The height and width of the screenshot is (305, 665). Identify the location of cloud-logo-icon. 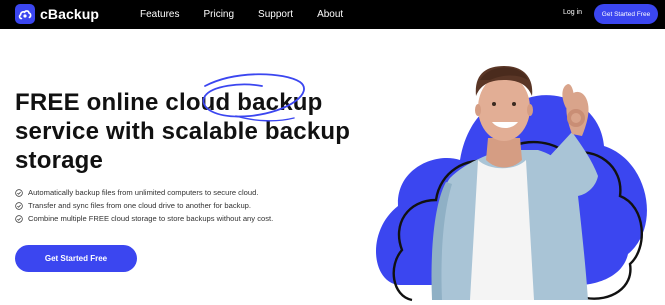
(25, 14).